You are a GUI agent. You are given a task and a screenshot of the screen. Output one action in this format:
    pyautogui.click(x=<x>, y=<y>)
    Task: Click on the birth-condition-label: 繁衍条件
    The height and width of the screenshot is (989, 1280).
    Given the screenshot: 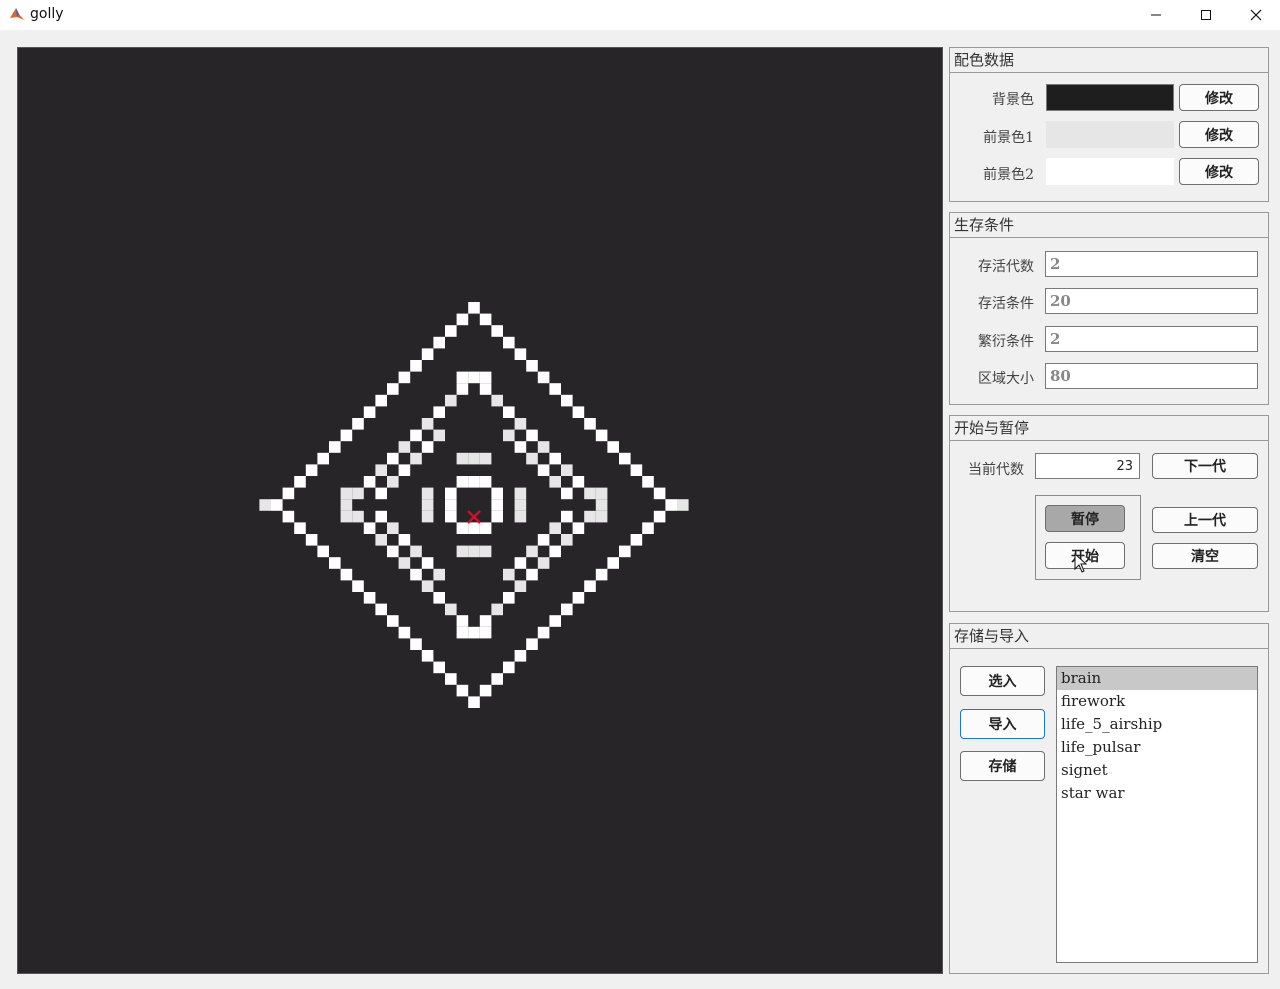 What is the action you would take?
    pyautogui.click(x=1006, y=342)
    